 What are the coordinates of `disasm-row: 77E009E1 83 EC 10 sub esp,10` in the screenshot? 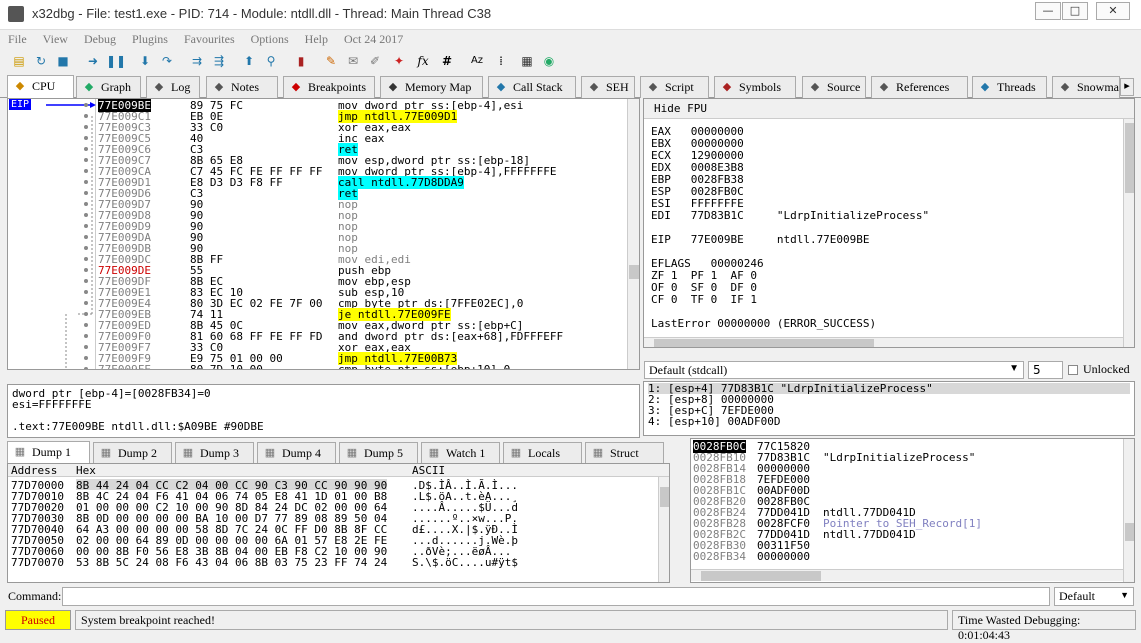 It's located at (323, 292).